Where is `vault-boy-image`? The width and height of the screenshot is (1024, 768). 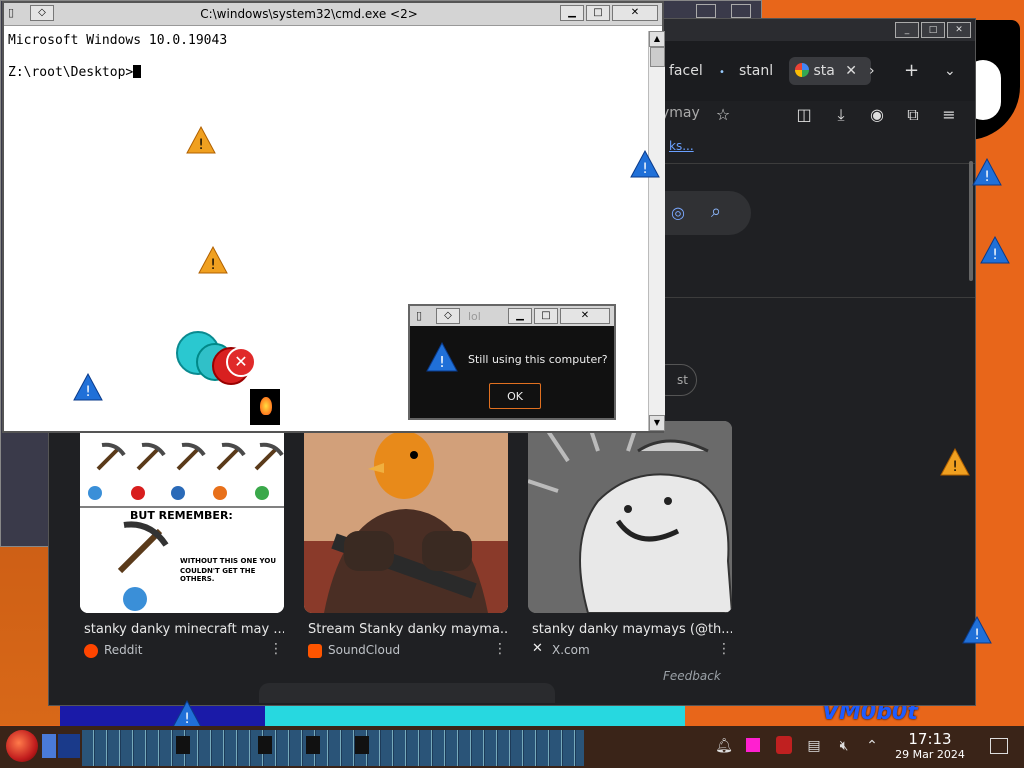 vault-boy-image is located at coordinates (630, 517).